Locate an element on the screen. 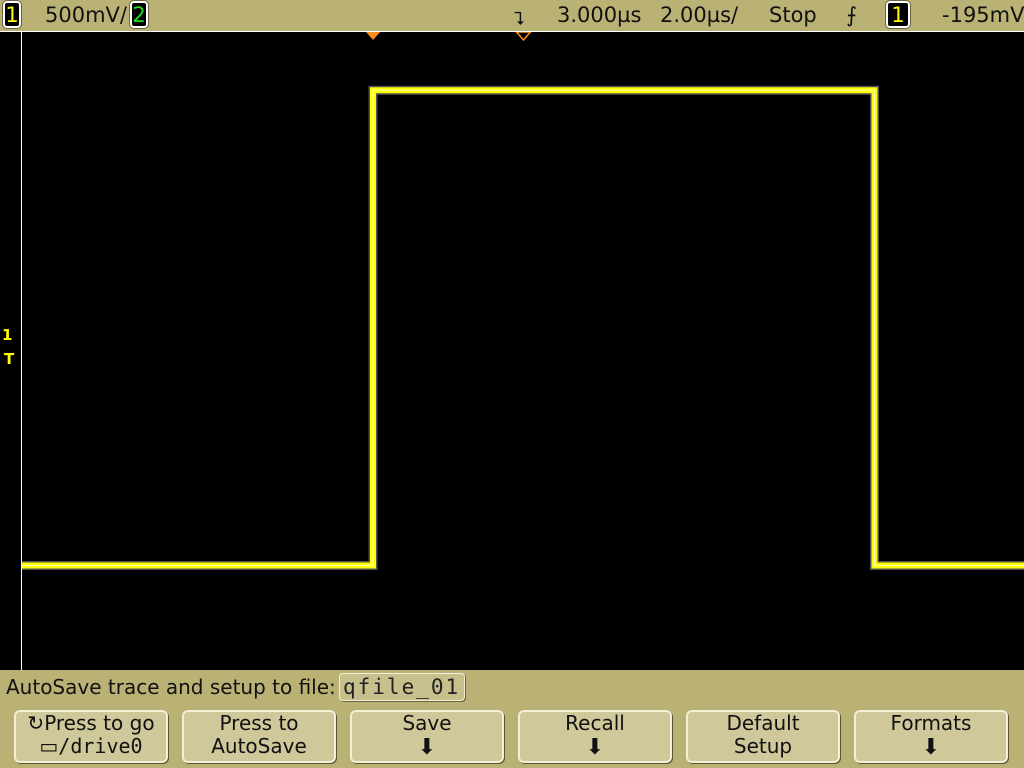 Image resolution: width=1024 pixels, height=768 pixels. run-state: Stop is located at coordinates (793, 15).